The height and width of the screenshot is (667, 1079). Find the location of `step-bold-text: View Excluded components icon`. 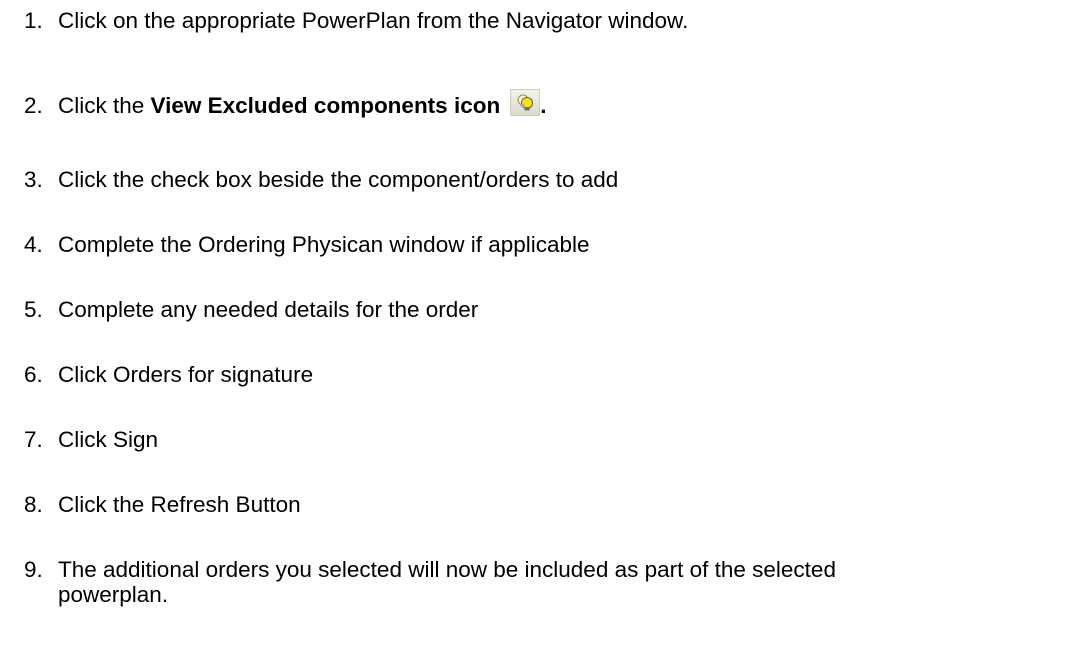

step-bold-text: View Excluded components icon is located at coordinates (325, 105).